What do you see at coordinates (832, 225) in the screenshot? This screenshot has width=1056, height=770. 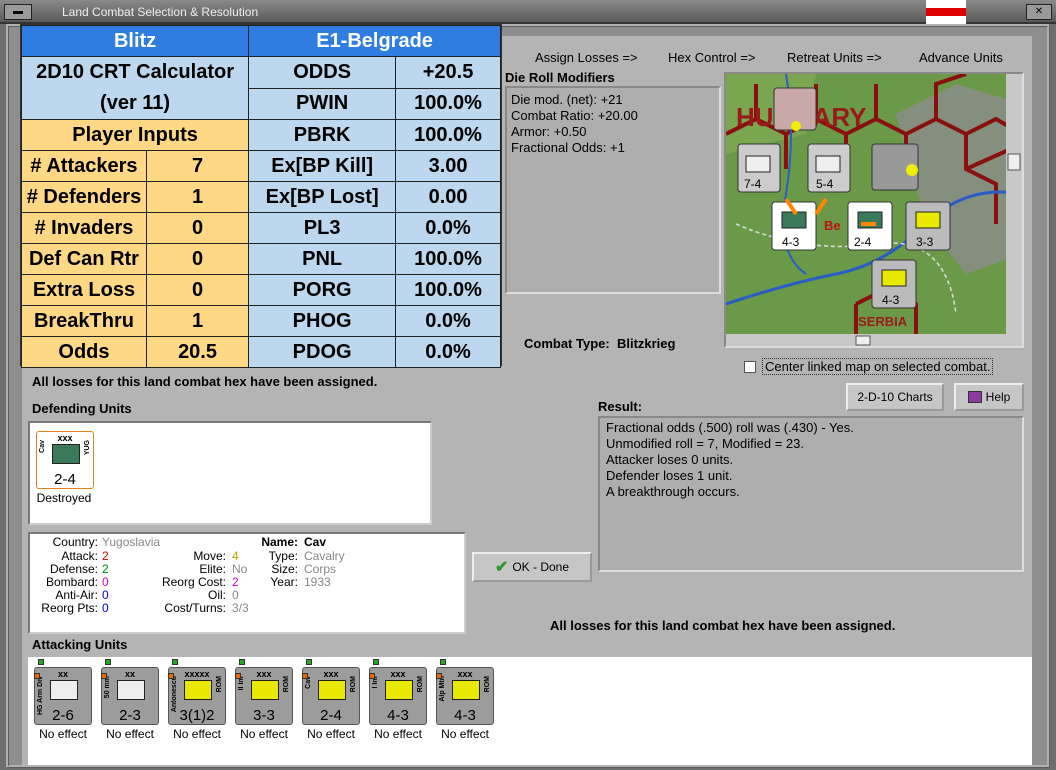 I see `map-label-belgrade: Be` at bounding box center [832, 225].